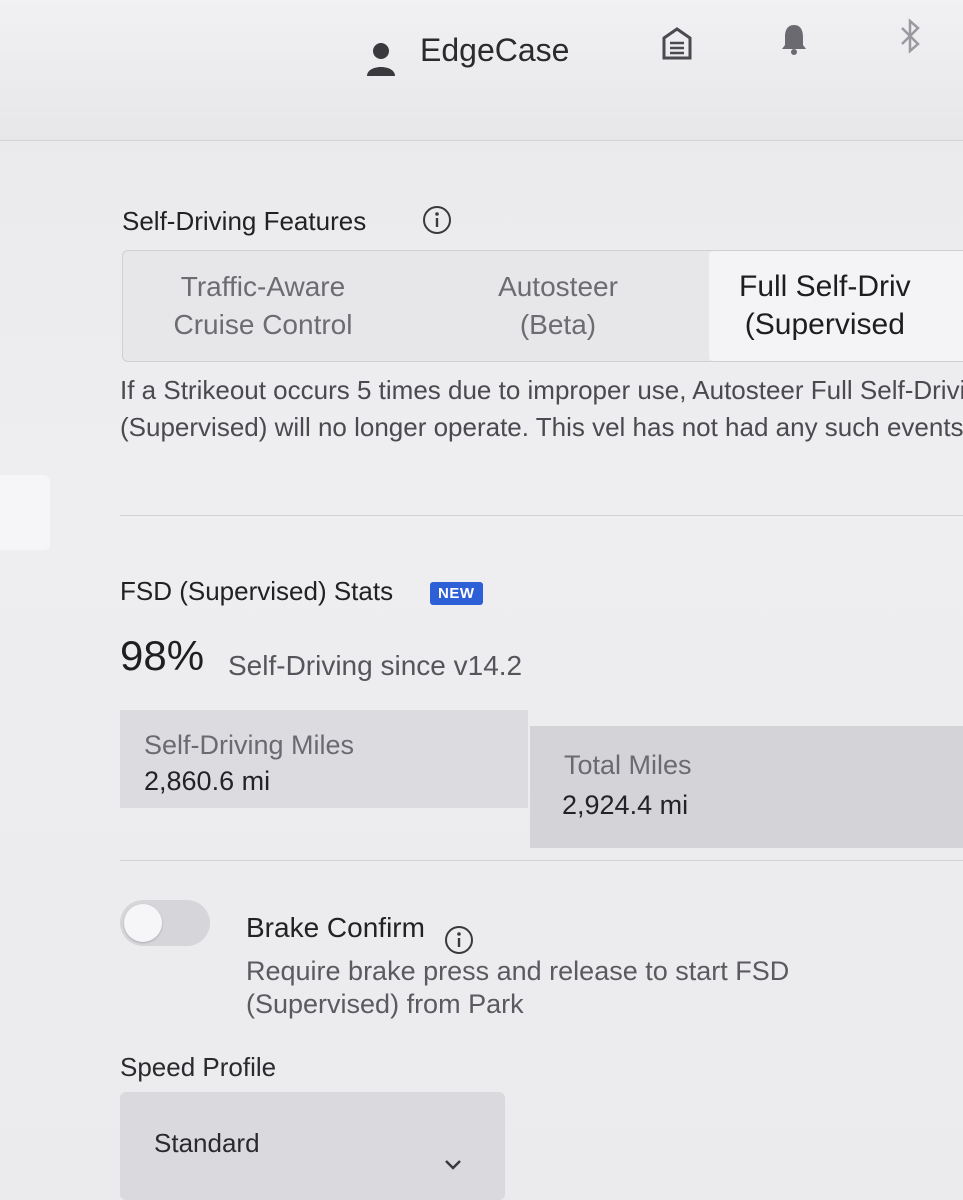  What do you see at coordinates (836, 306) in the screenshot?
I see `option-full-self-driving: Full Self-Driv (Supervised` at bounding box center [836, 306].